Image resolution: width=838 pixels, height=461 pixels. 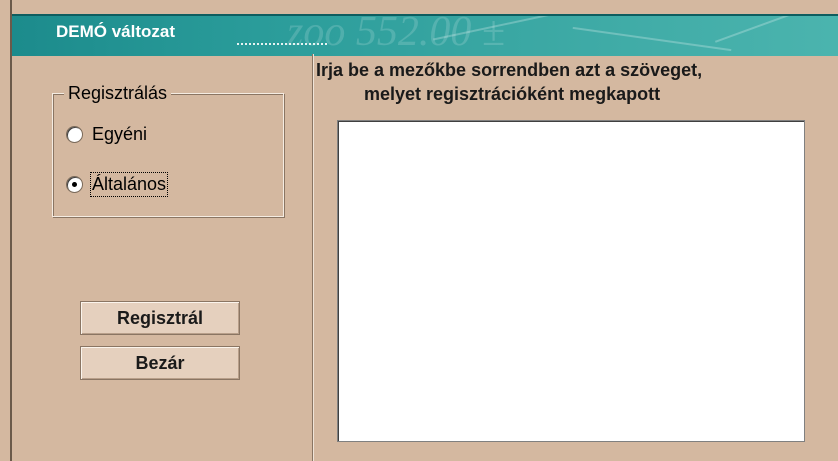 What do you see at coordinates (396, 34) in the screenshot?
I see `banner-watermark: zoo 552.00 ±` at bounding box center [396, 34].